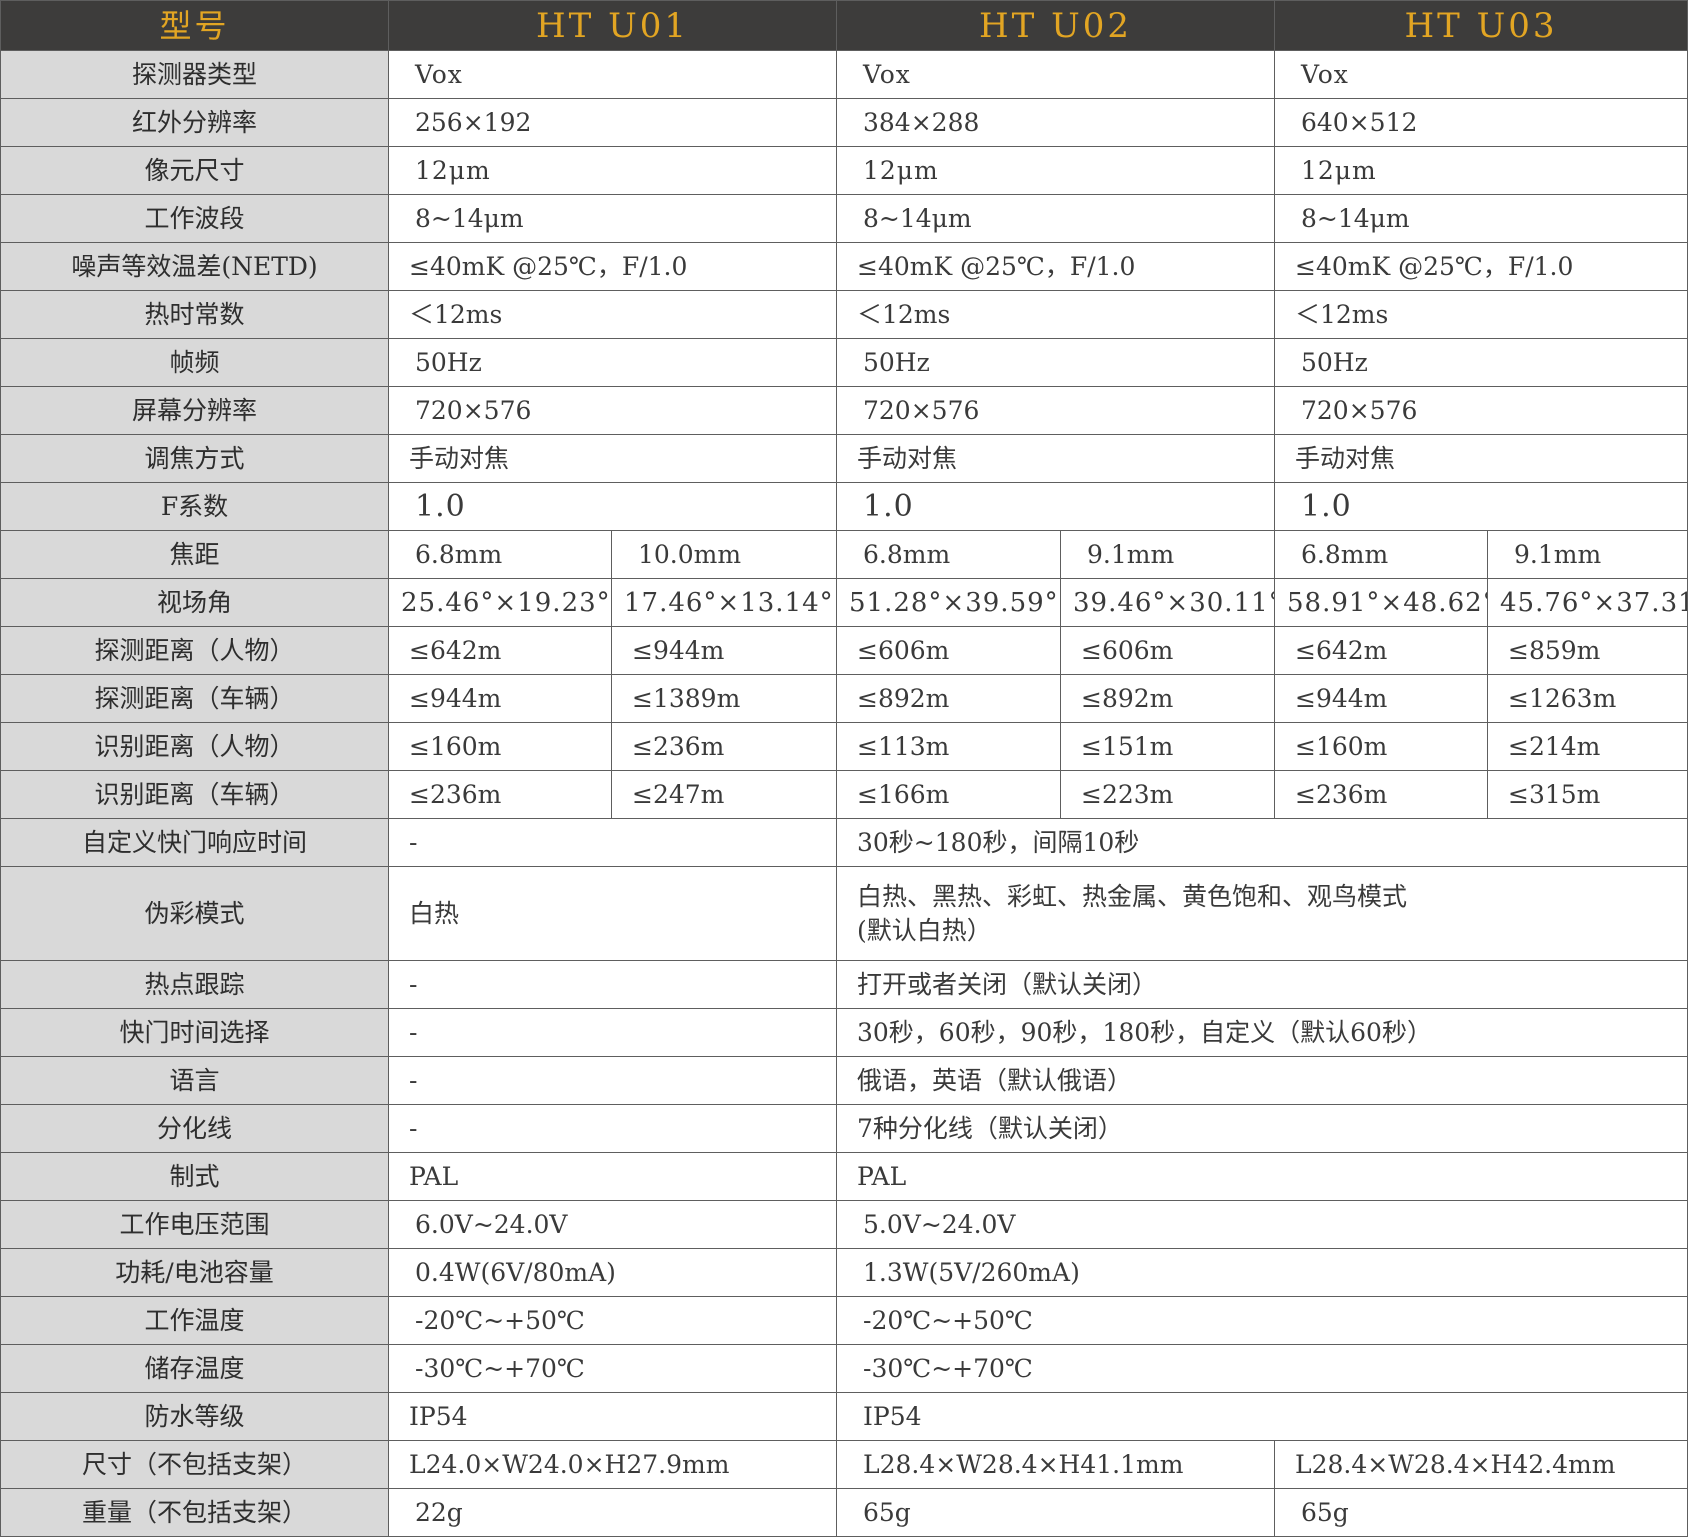 The image size is (1688, 1537). I want to click on value-u02-u03: 30秒~180秒，间隔10秒, so click(1262, 842).